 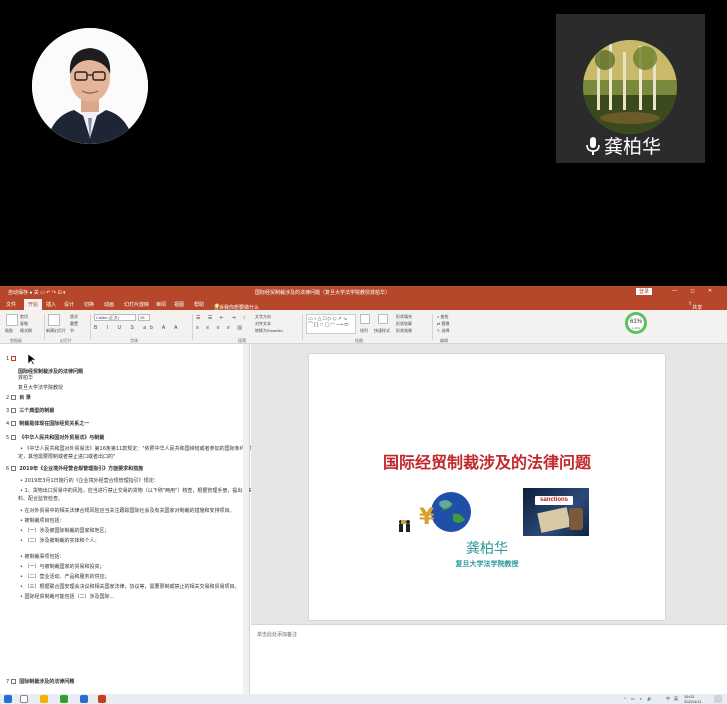 What do you see at coordinates (102, 699) in the screenshot?
I see `powerpoint-icon` at bounding box center [102, 699].